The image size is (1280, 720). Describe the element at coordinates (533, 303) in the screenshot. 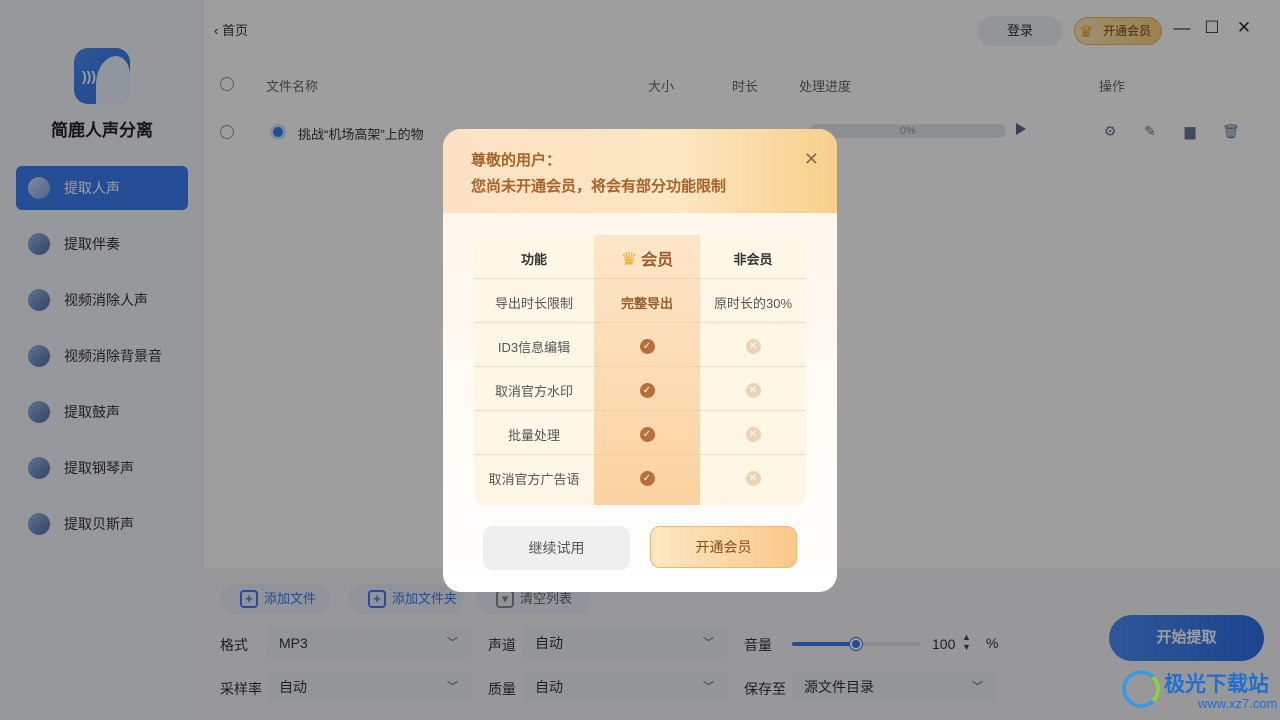

I see `feature-name: 导出时长限制` at that location.